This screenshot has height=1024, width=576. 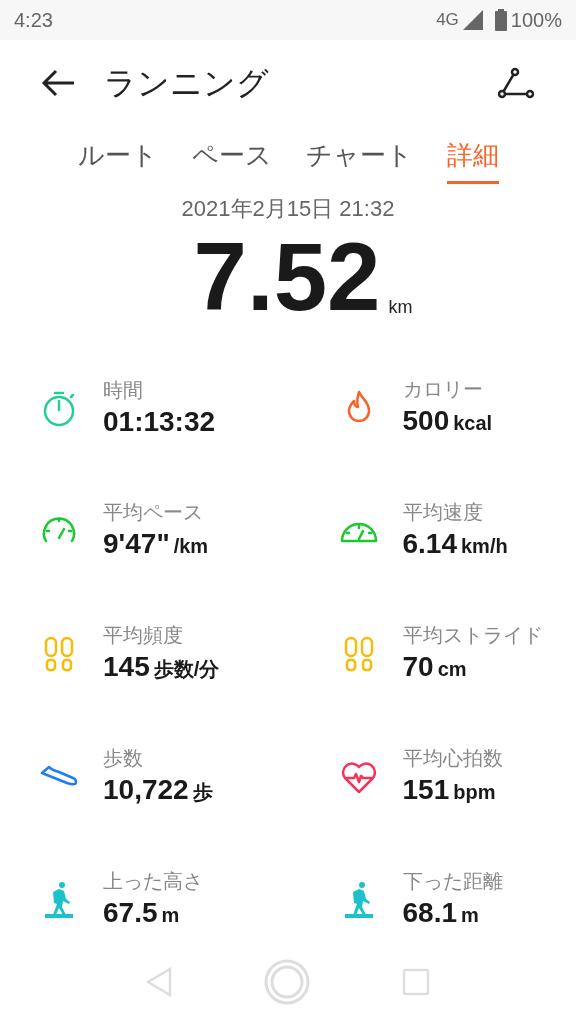 What do you see at coordinates (472, 635) in the screenshot?
I see `stat-label: 平均ストライド` at bounding box center [472, 635].